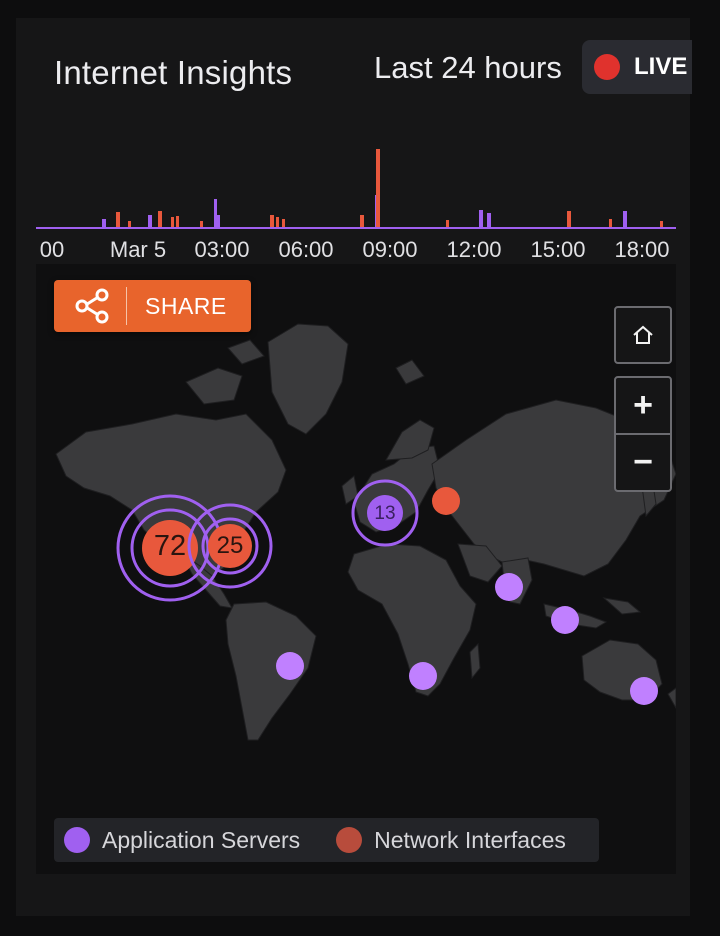 The image size is (720, 936). Describe the element at coordinates (92, 306) in the screenshot. I see `share-icon` at that location.